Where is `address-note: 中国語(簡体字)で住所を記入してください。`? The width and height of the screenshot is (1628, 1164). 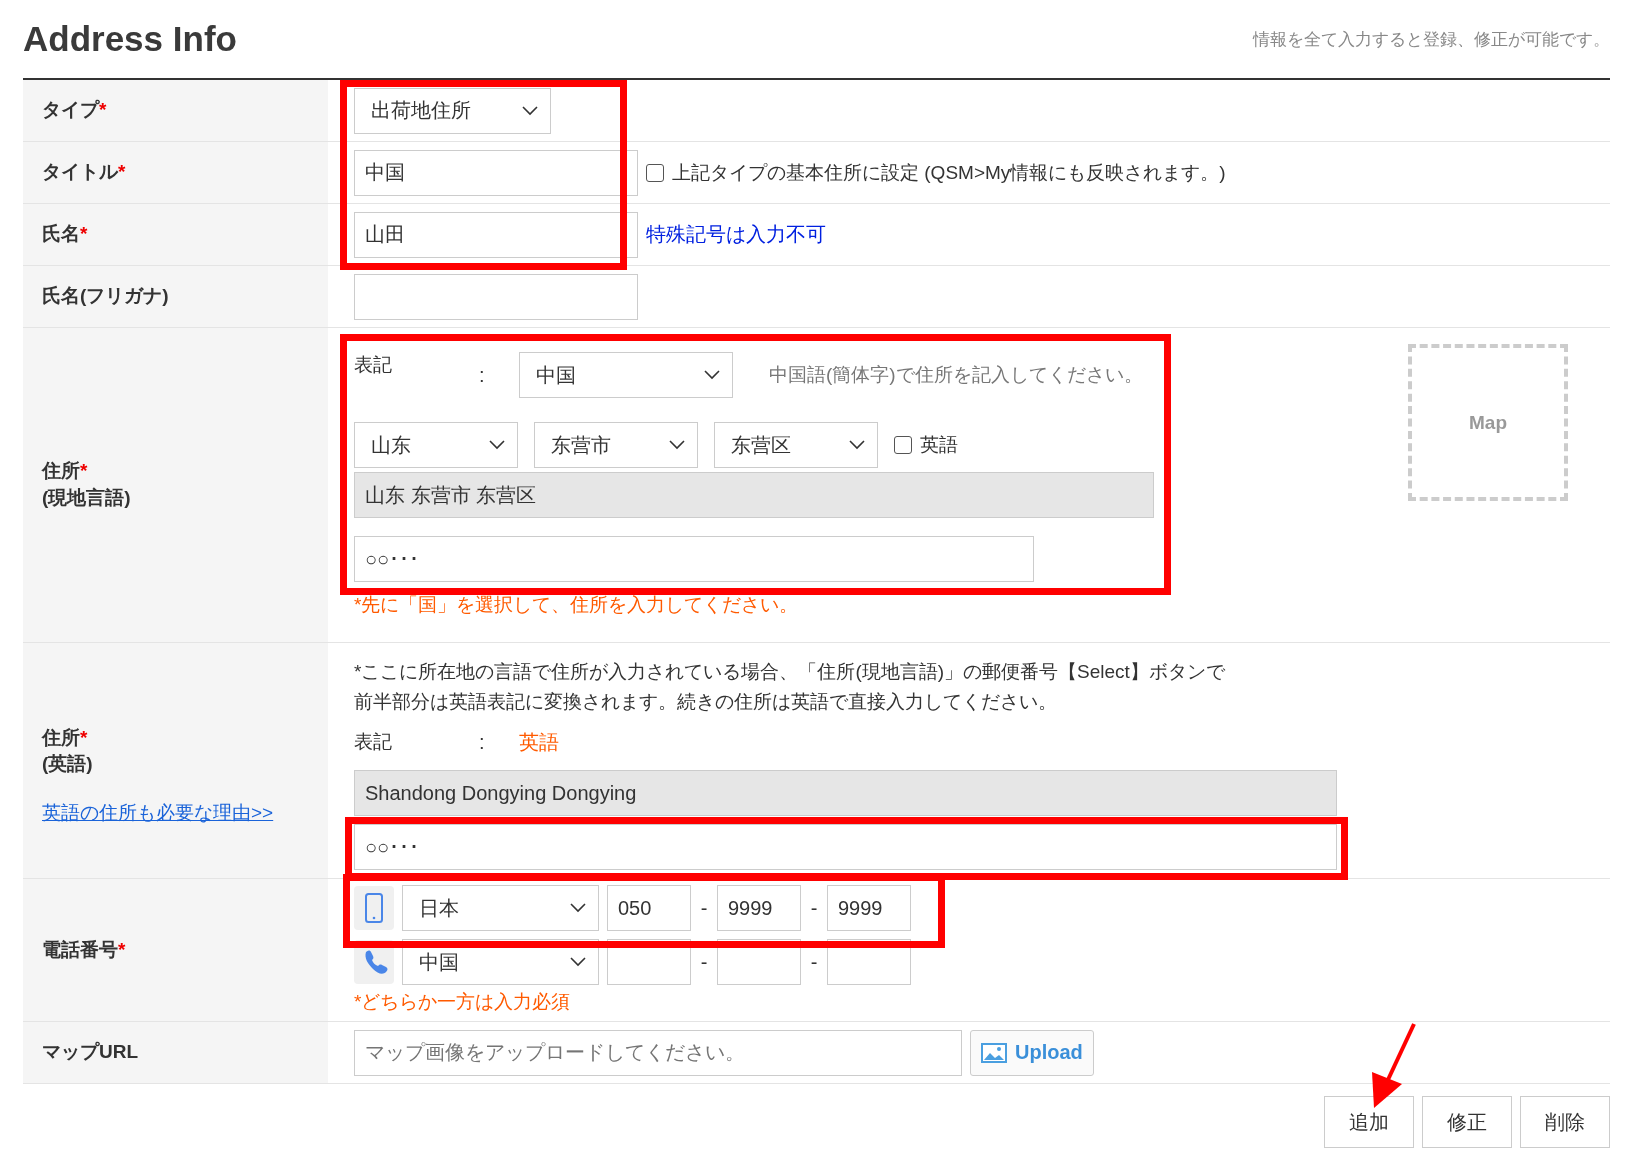 address-note: 中国語(簡体字)で住所を記入してください。 is located at coordinates (956, 375).